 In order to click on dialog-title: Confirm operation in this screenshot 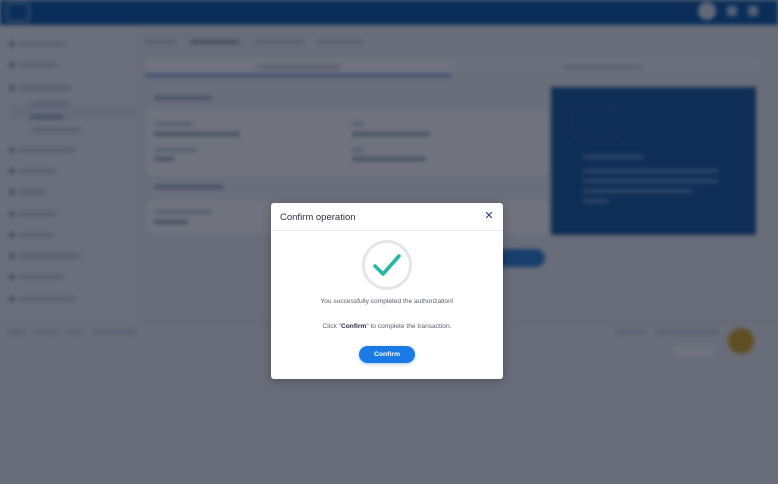, I will do `click(318, 217)`.